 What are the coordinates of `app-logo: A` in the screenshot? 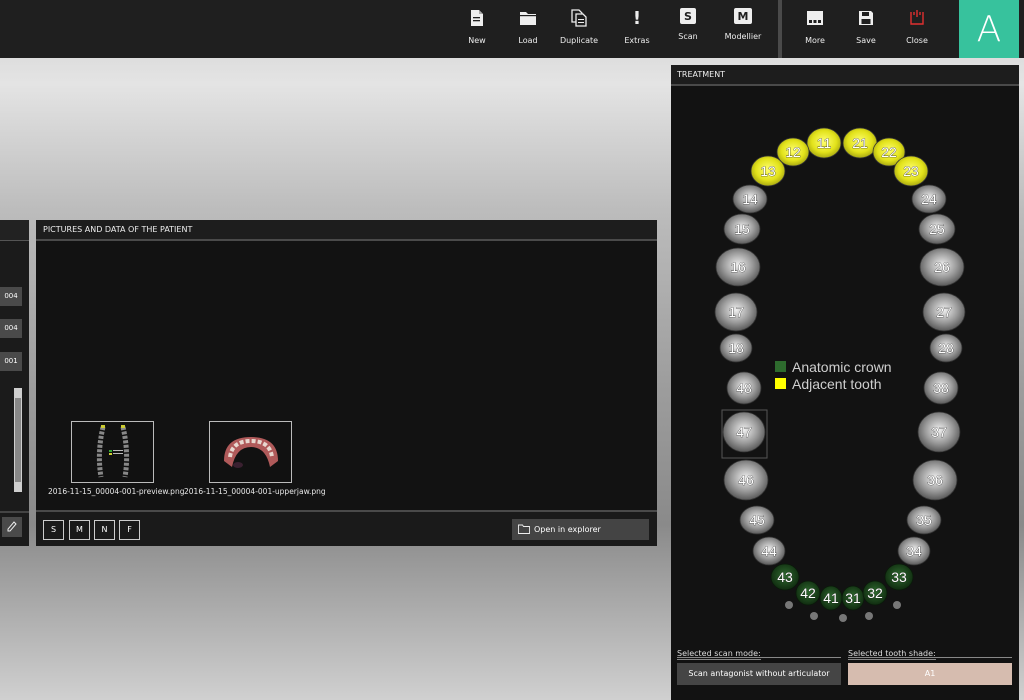 It's located at (989, 29).